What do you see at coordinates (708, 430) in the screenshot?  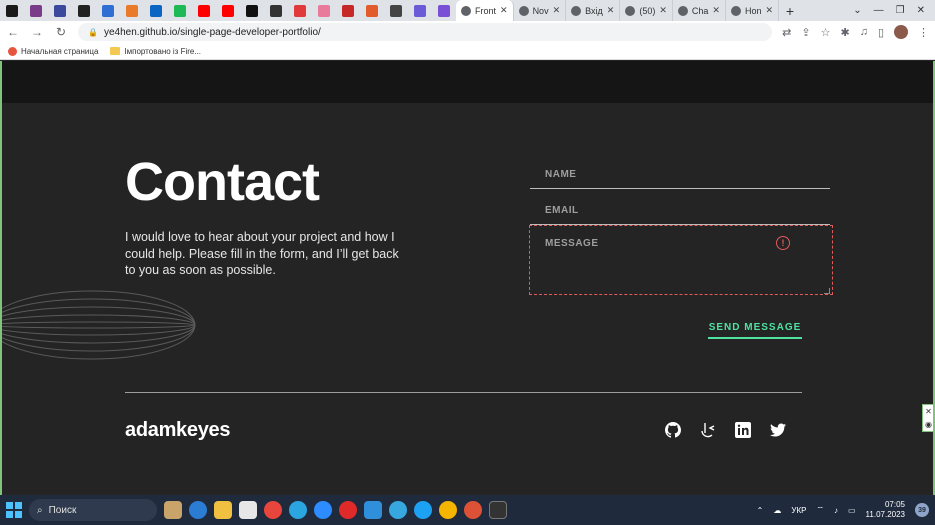 I see `frontend-mentor-icon` at bounding box center [708, 430].